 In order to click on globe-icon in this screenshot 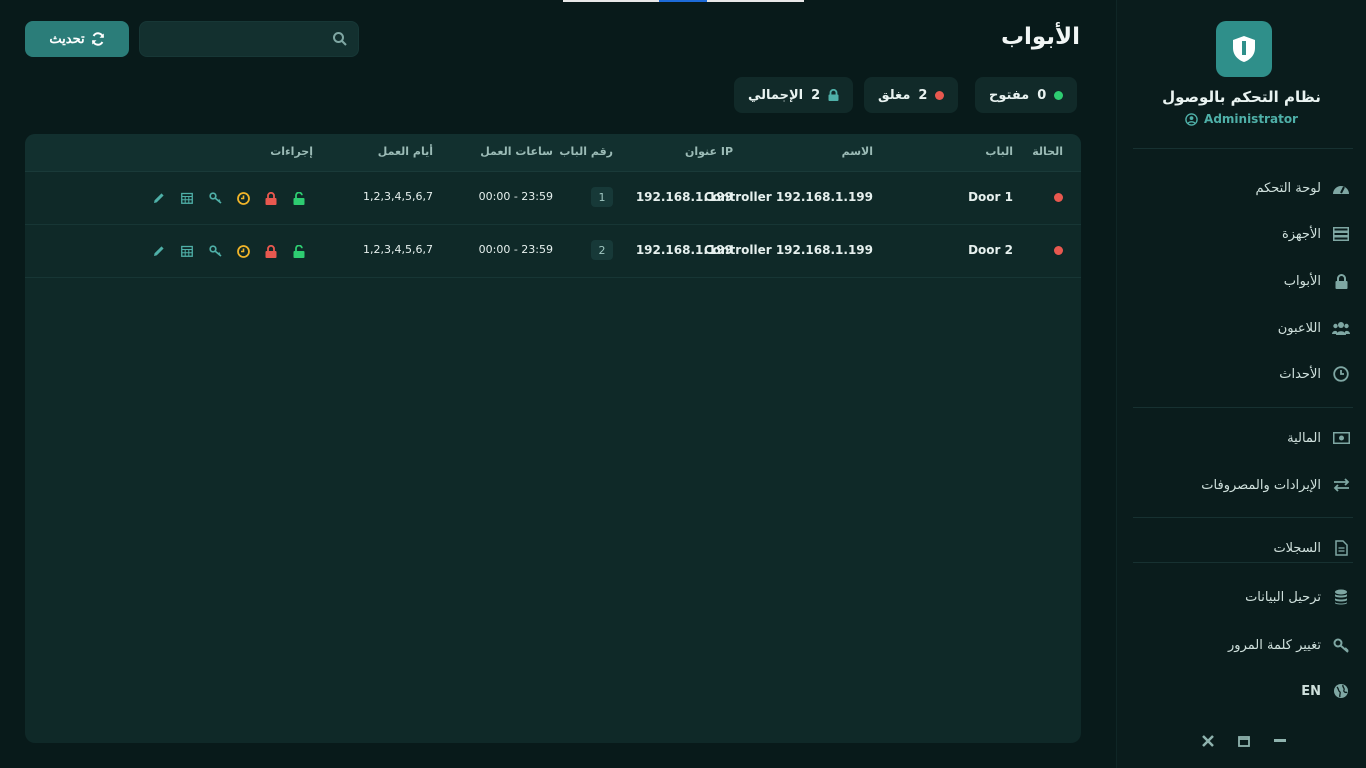, I will do `click(1341, 691)`.